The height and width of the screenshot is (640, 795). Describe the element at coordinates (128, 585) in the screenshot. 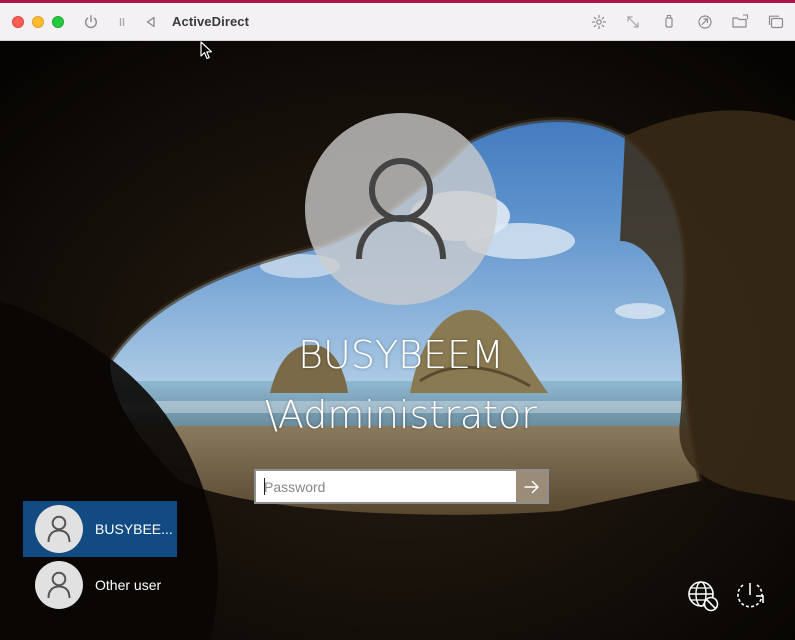

I see `user-tile-label: Other user` at that location.